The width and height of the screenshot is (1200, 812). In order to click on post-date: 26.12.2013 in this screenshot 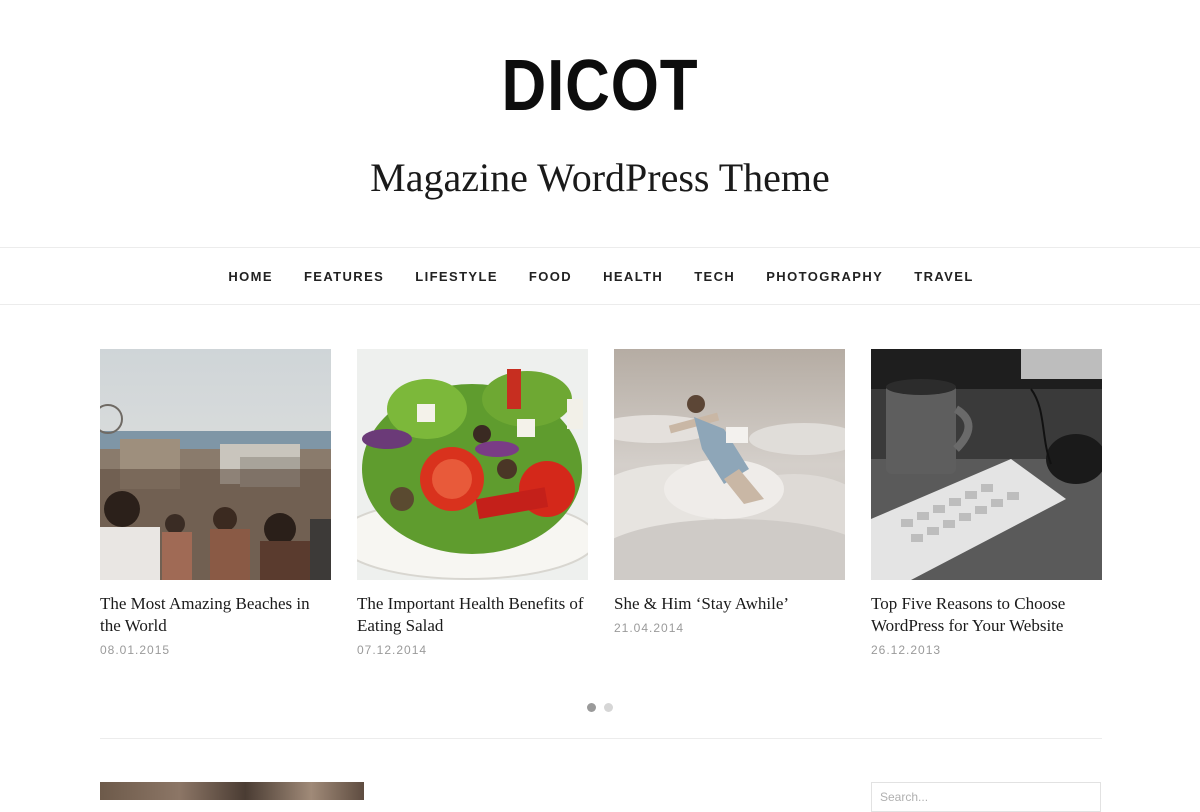, I will do `click(906, 650)`.